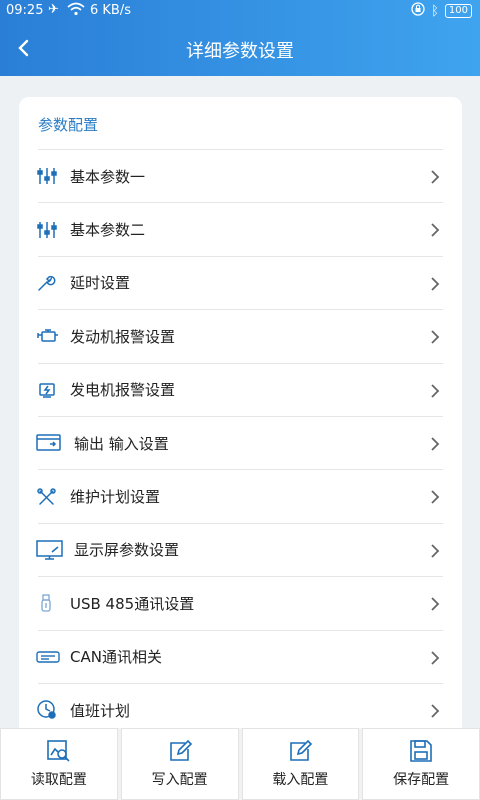 The height and width of the screenshot is (800, 480). I want to click on menu-item-label: CAN通讯相关, so click(116, 657).